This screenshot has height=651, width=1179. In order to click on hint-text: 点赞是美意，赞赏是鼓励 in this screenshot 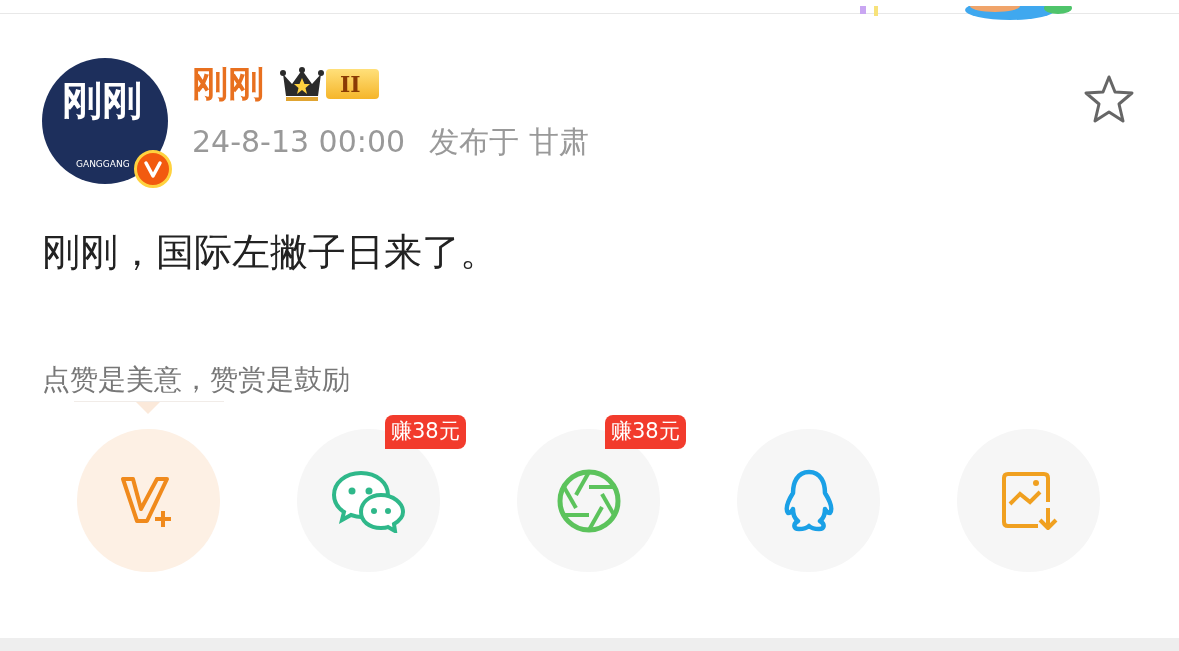, I will do `click(196, 380)`.